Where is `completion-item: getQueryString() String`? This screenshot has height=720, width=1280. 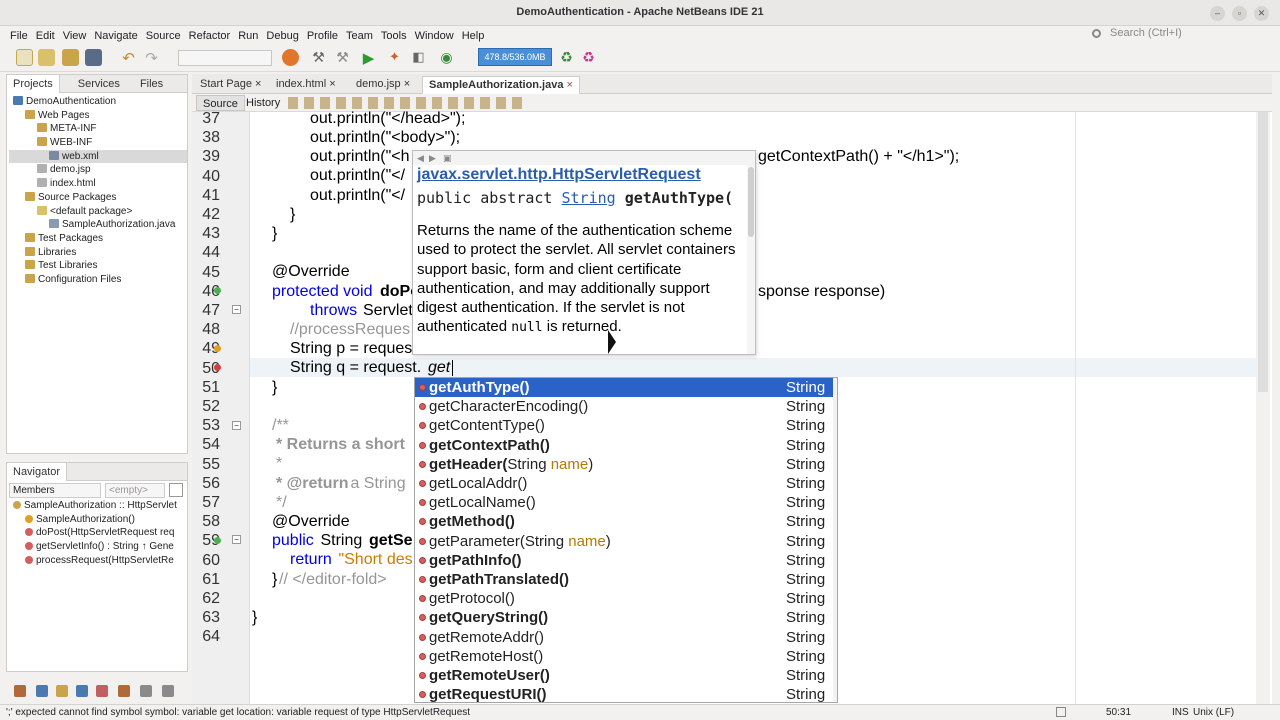 completion-item: getQueryString() String is located at coordinates (624, 617).